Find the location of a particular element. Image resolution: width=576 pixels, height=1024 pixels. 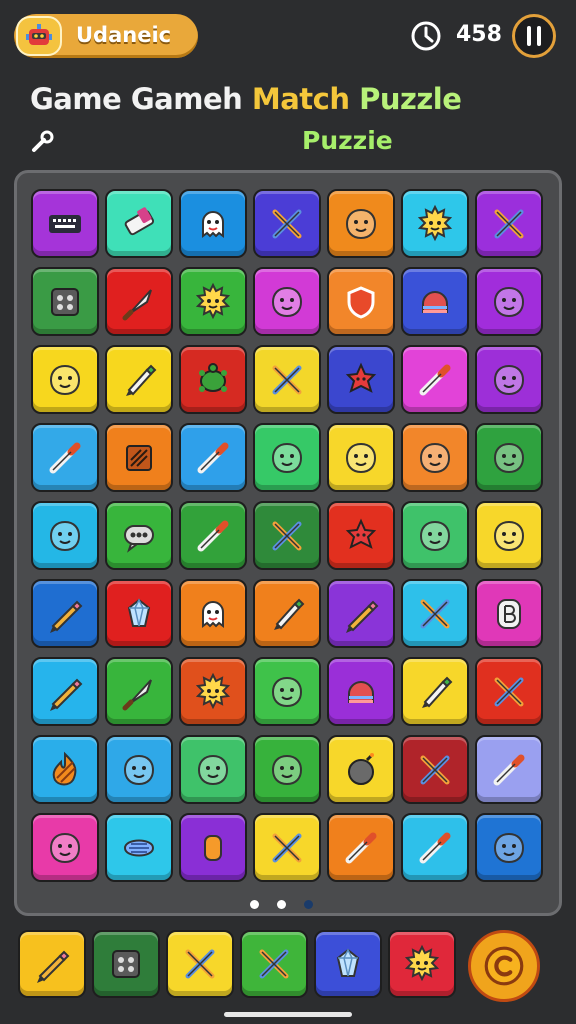

avatar is located at coordinates (39, 36).